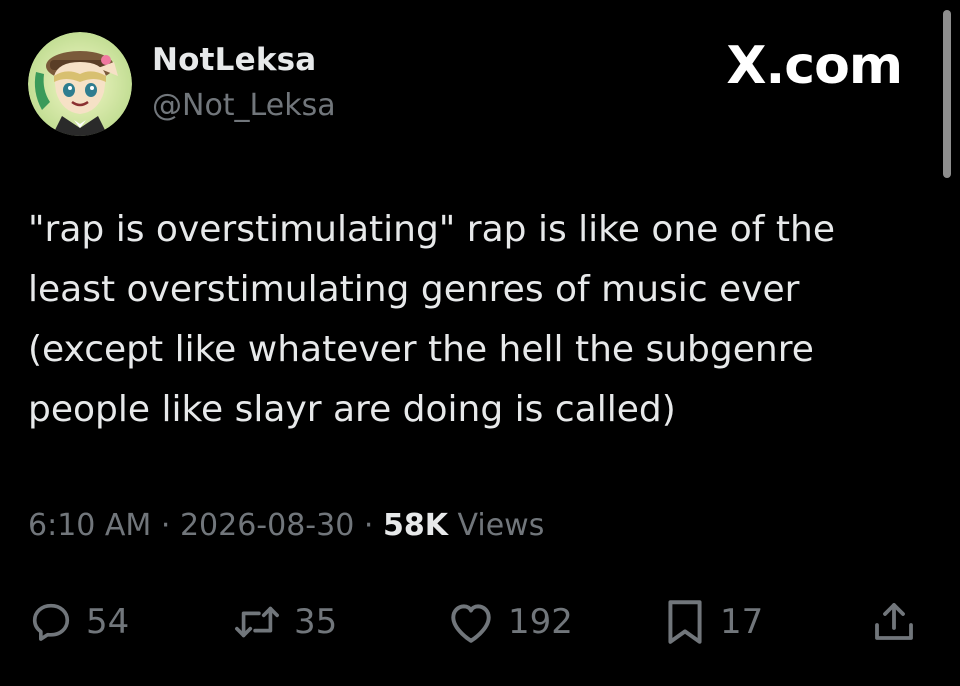 This screenshot has width=960, height=686. Describe the element at coordinates (108, 622) in the screenshot. I see `reply-count: 54` at that location.